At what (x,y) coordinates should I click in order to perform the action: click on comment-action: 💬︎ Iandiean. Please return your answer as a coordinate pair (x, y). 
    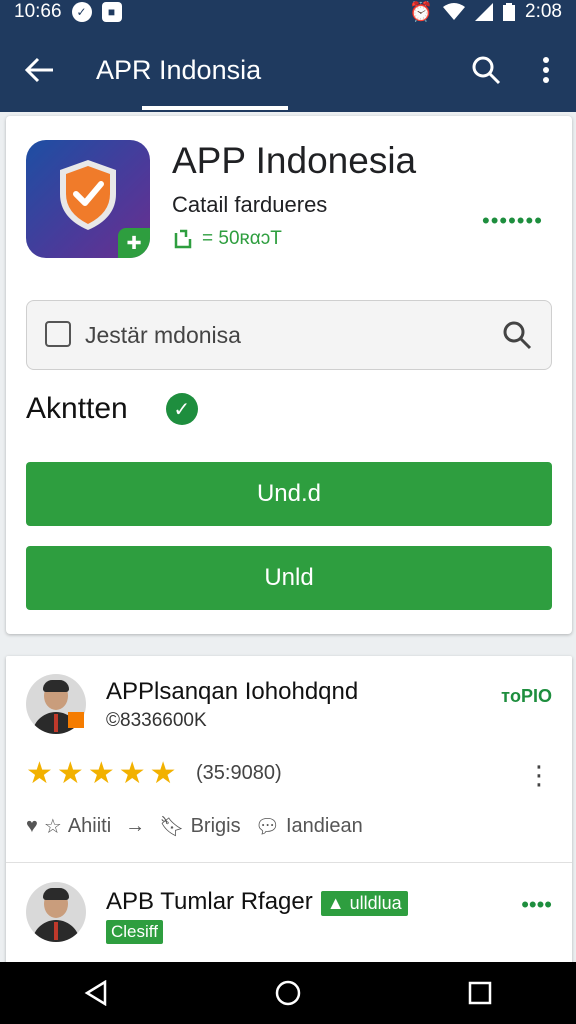
    Looking at the image, I should click on (309, 826).